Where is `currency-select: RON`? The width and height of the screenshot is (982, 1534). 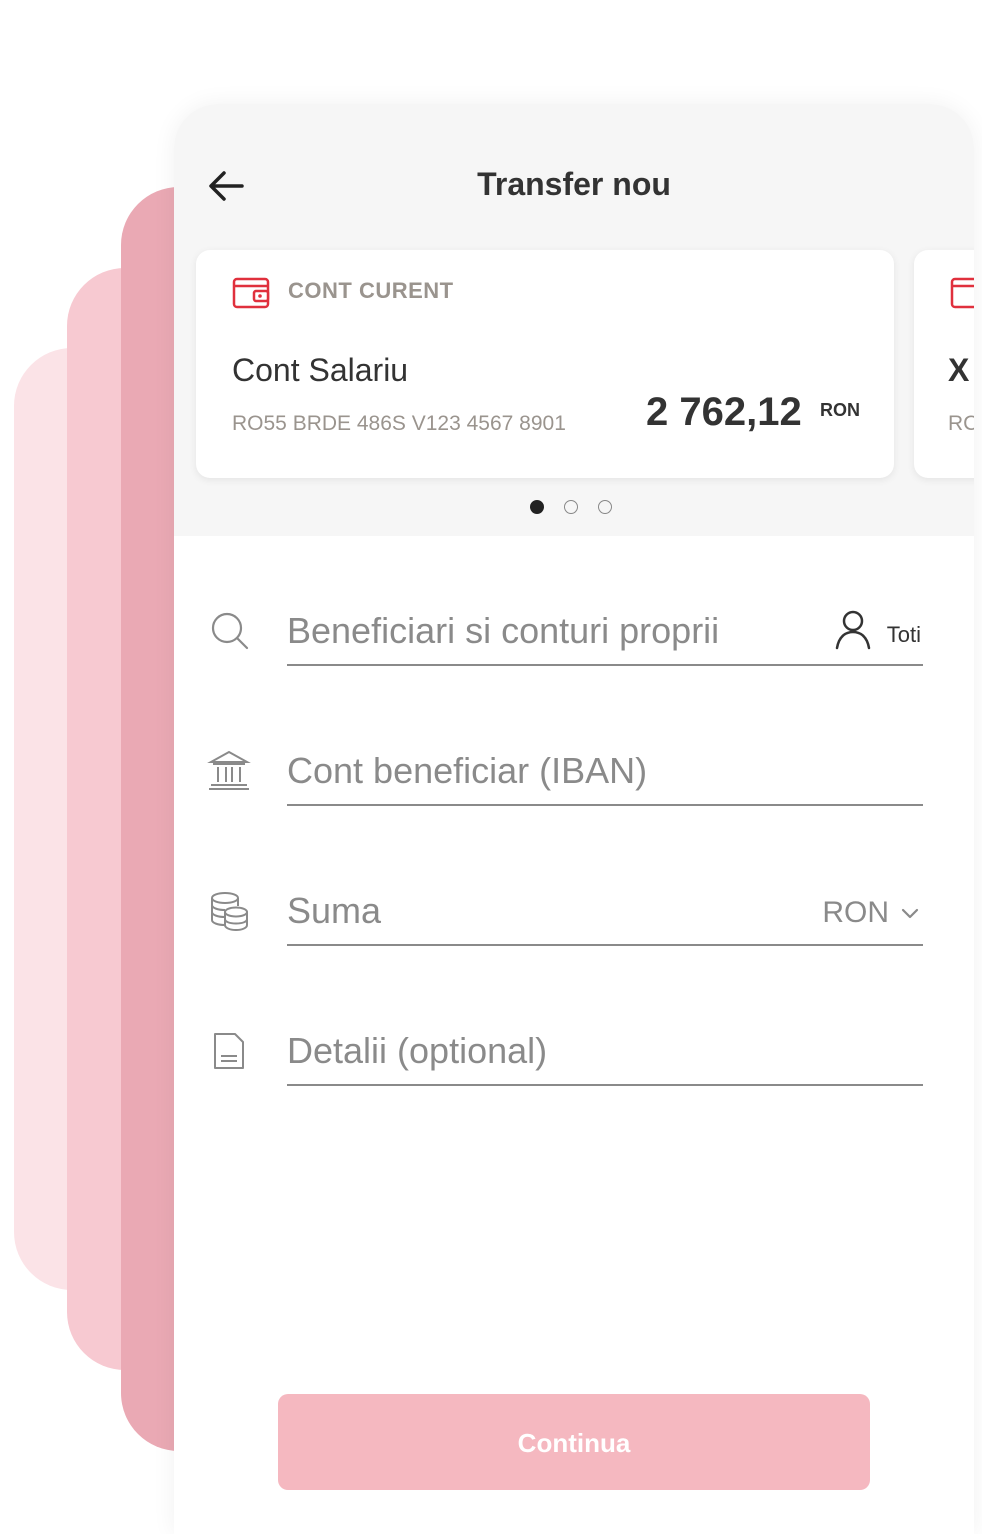
currency-select: RON is located at coordinates (855, 913).